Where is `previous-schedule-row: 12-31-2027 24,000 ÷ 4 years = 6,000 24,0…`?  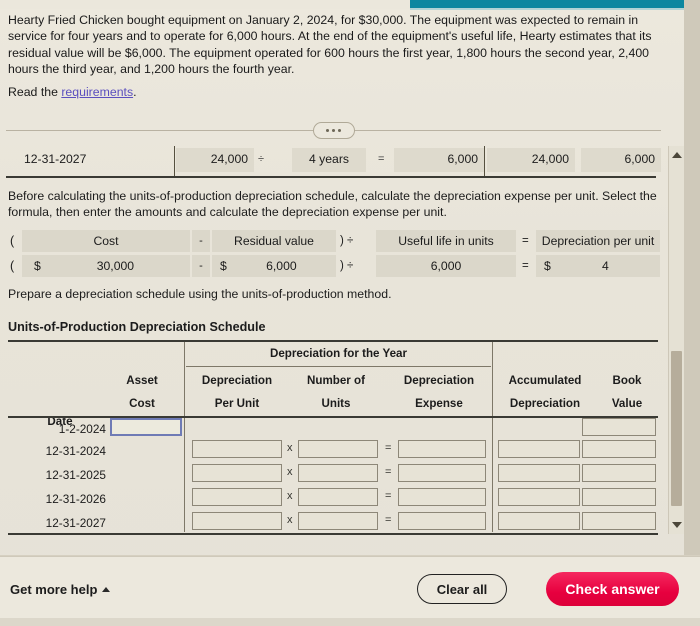 previous-schedule-row: 12-31-2027 24,000 ÷ 4 years = 6,000 24,0… is located at coordinates (333, 162).